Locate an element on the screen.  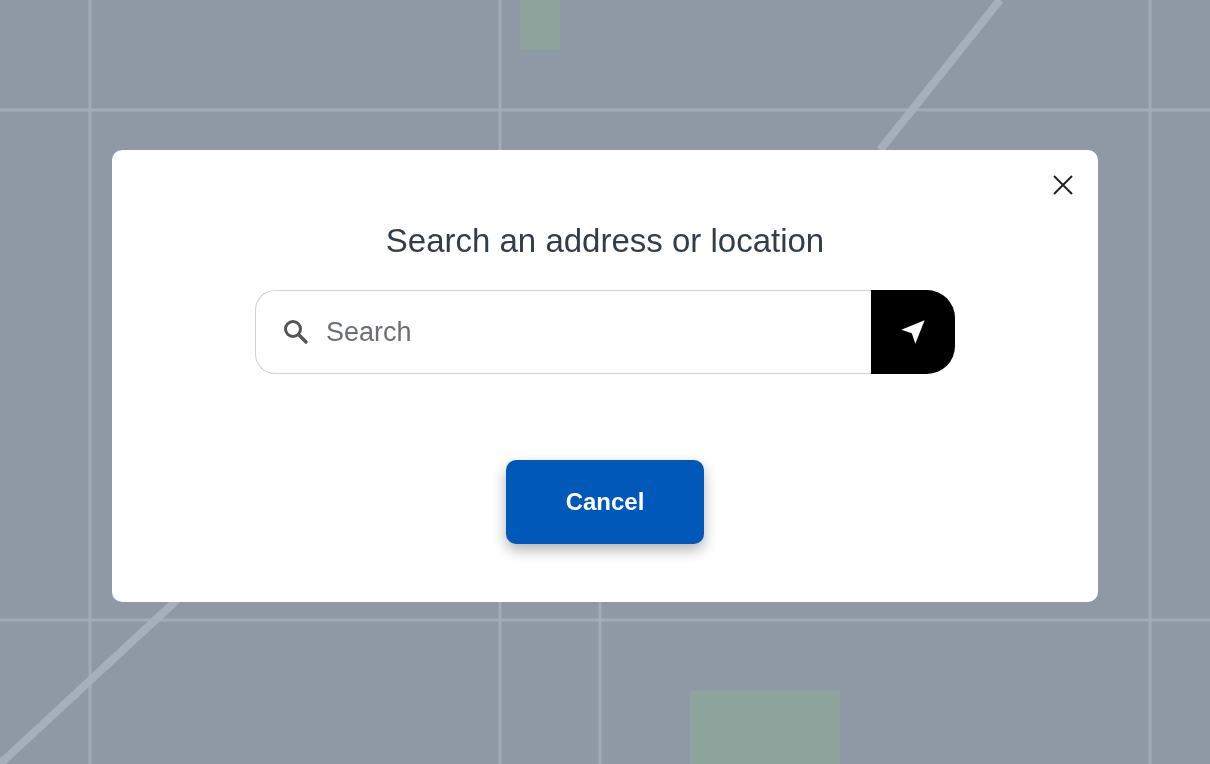
close-icon is located at coordinates (1063, 185).